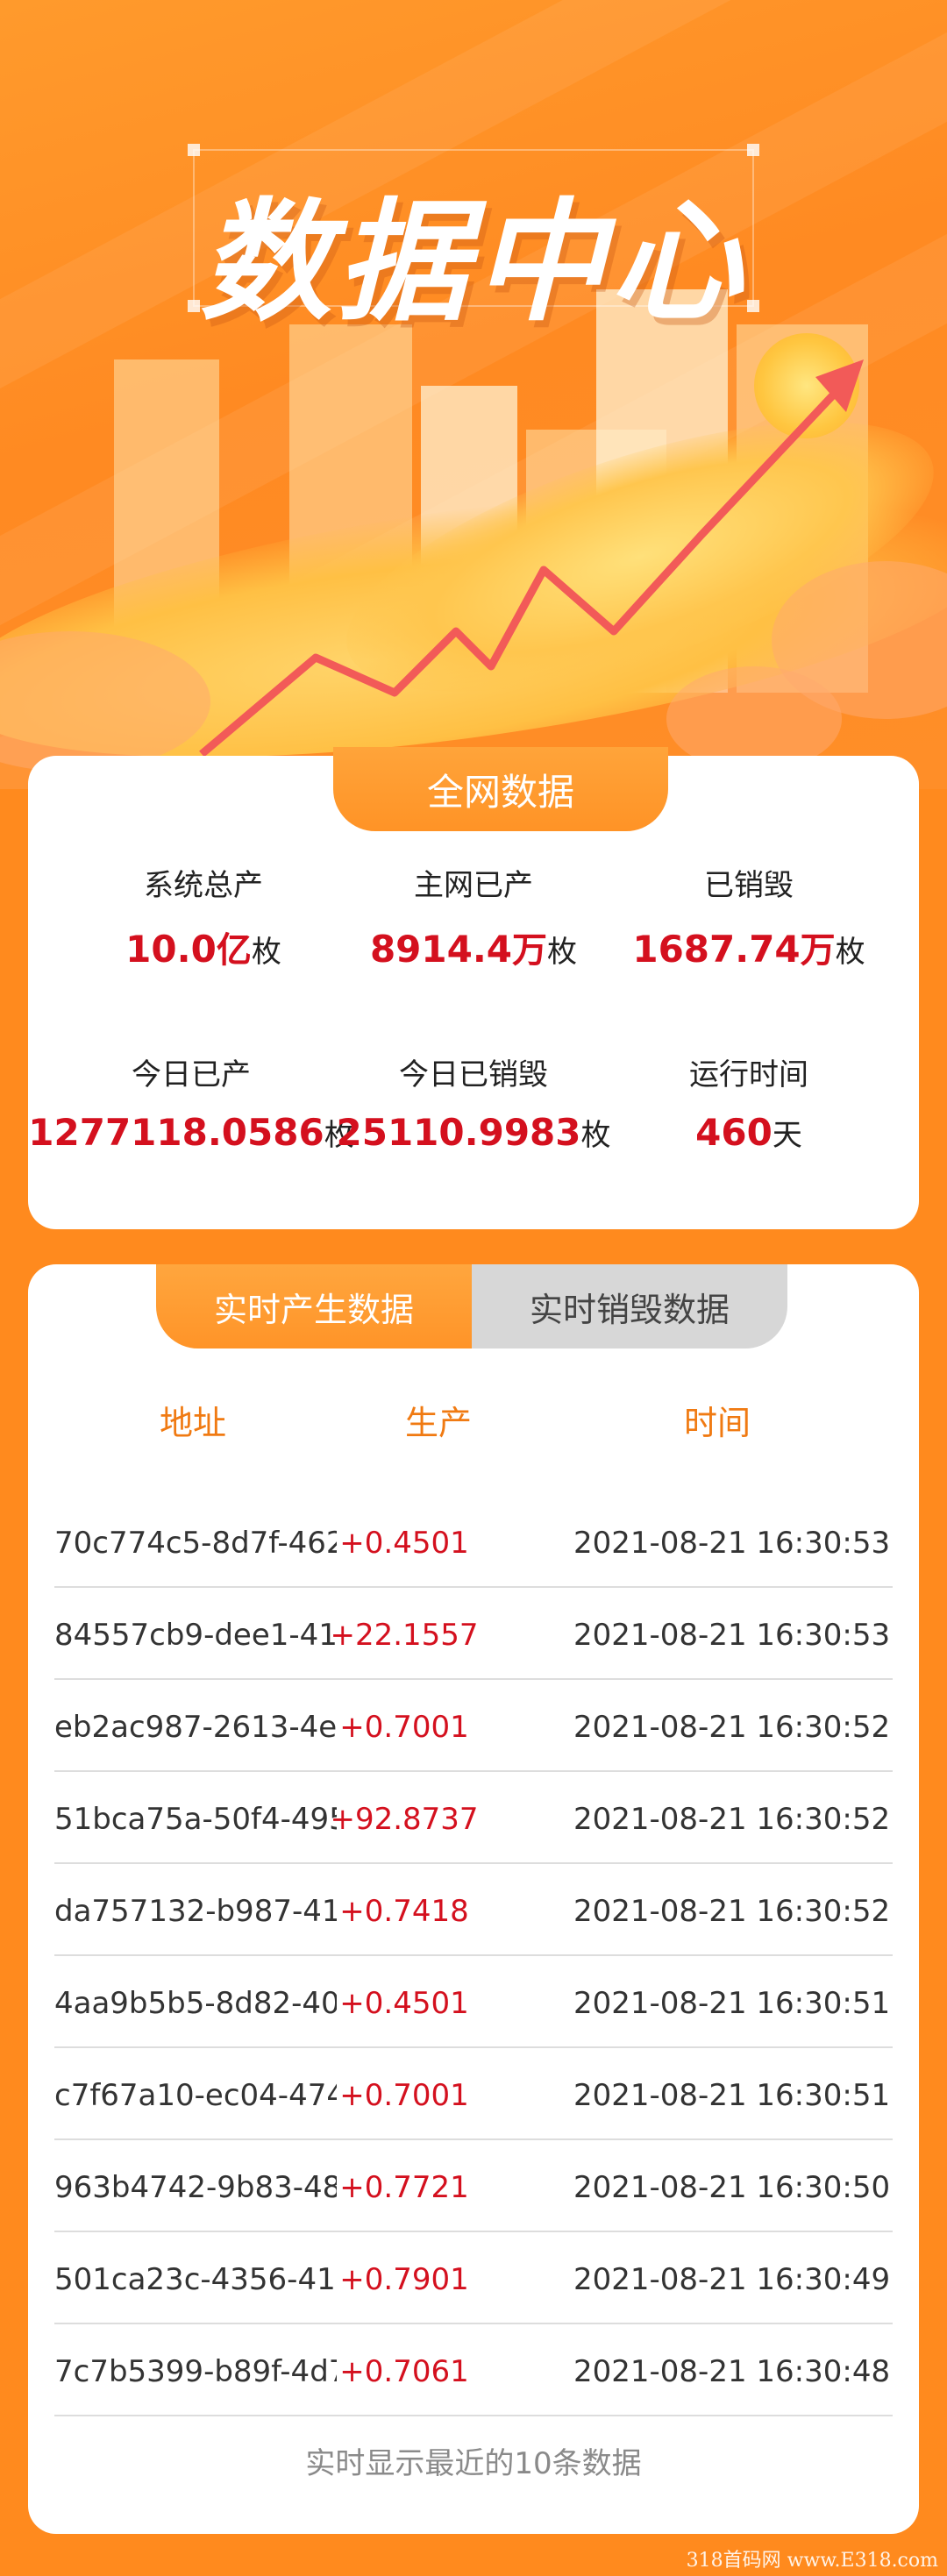 This screenshot has height=2576, width=947. I want to click on column-header-time: 时间, so click(718, 1423).